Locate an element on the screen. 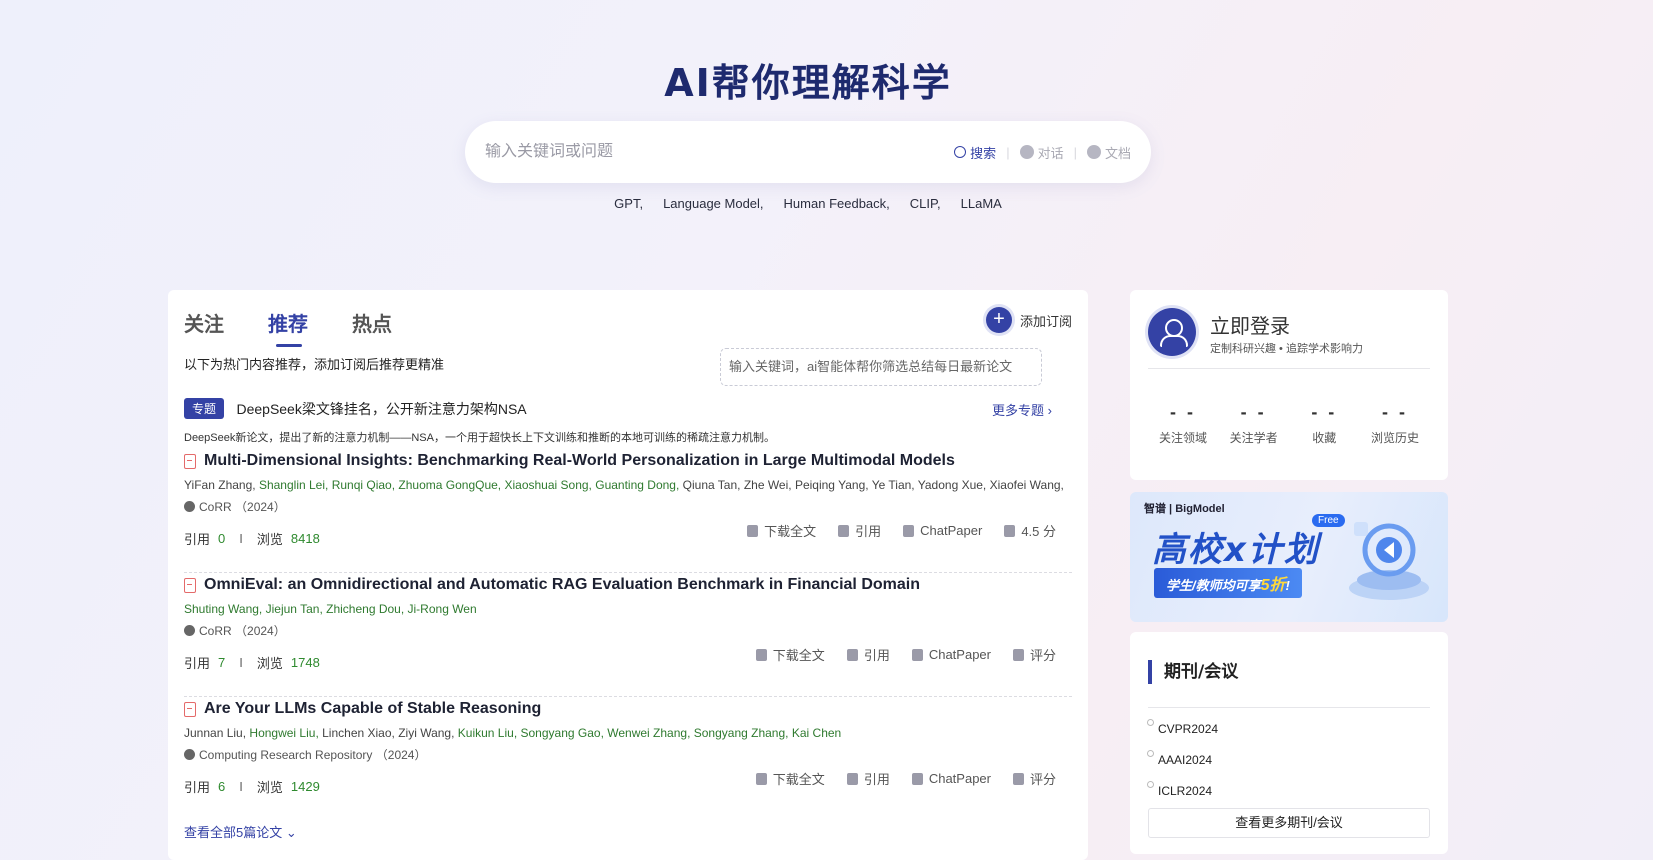 The width and height of the screenshot is (1653, 860). journal-item: CVPR2024 is located at coordinates (1182, 727).